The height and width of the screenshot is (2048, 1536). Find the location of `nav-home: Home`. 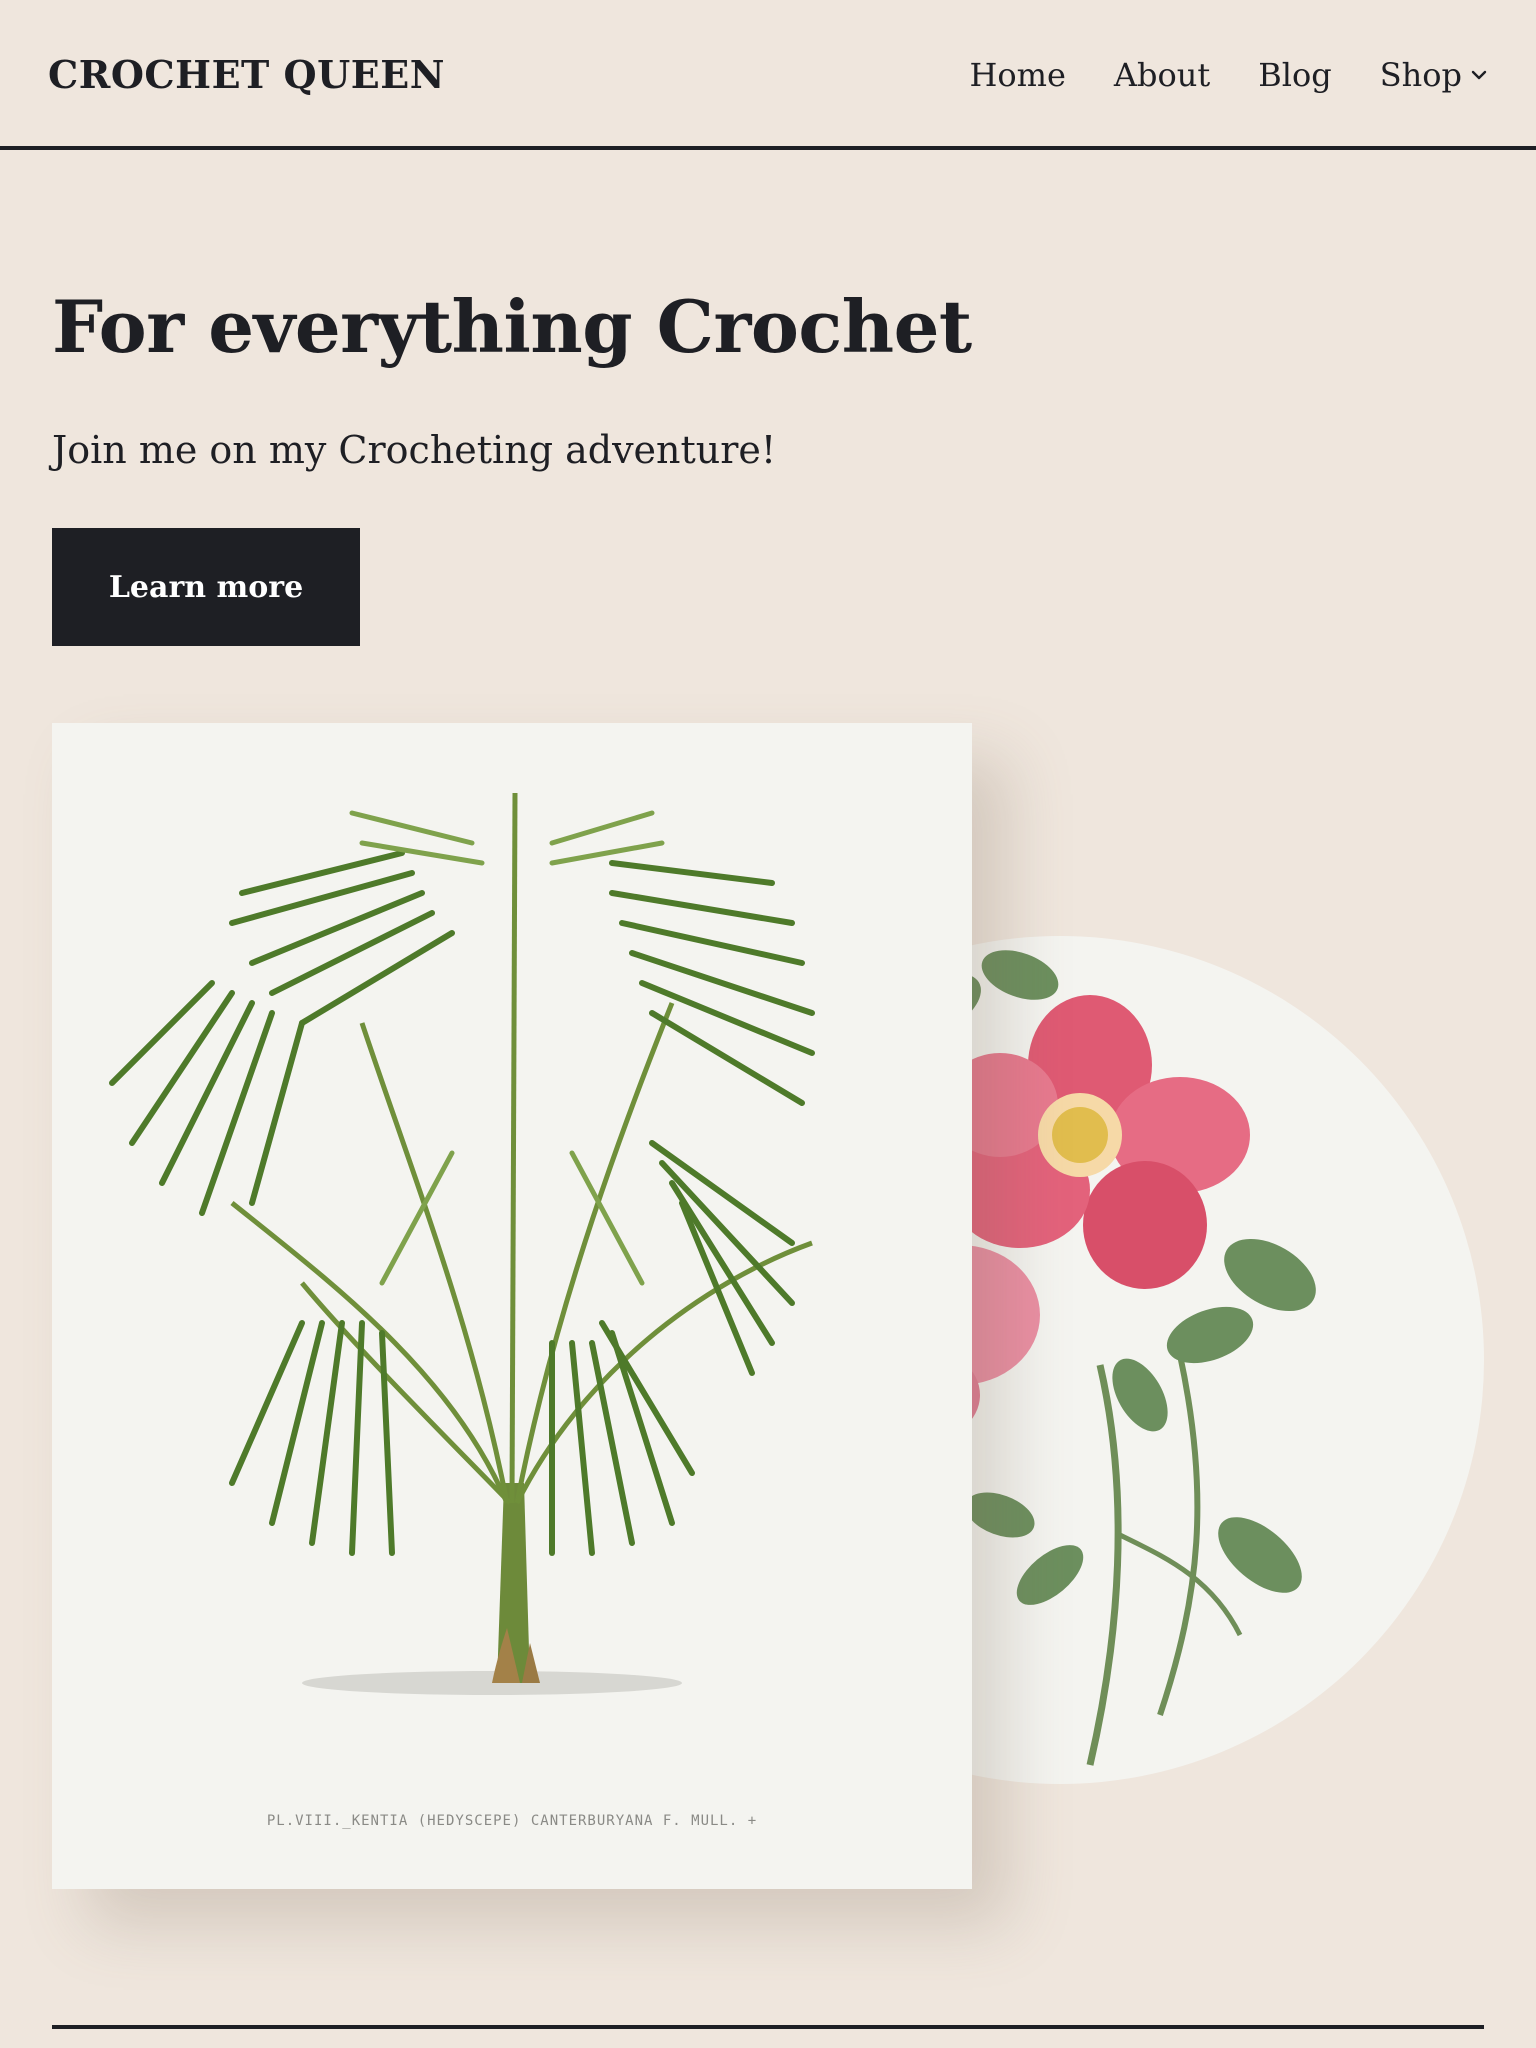

nav-home: Home is located at coordinates (1017, 75).